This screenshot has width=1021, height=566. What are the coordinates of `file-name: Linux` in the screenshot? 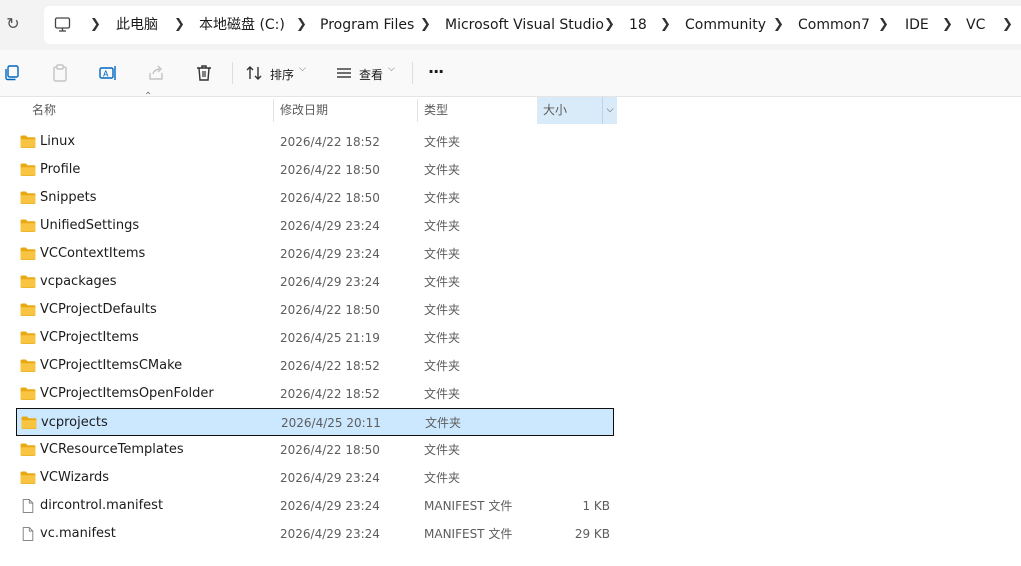 It's located at (58, 141).